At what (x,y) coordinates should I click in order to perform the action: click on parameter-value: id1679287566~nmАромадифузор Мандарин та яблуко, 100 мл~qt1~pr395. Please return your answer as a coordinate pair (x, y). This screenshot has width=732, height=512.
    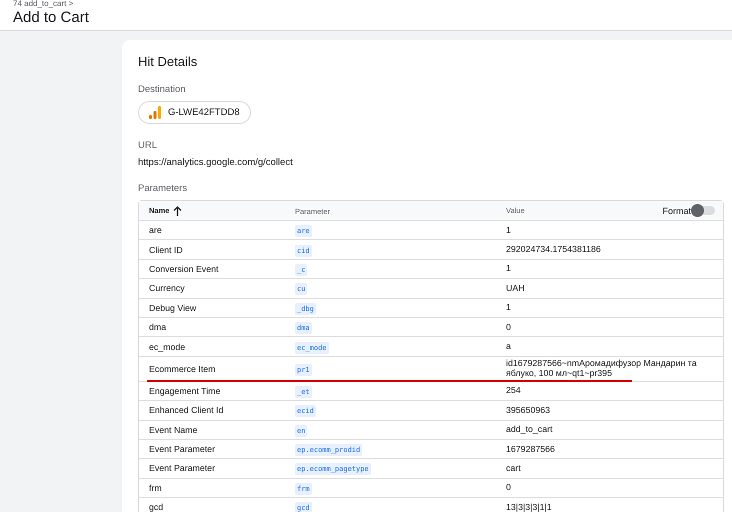
    Looking at the image, I should click on (602, 369).